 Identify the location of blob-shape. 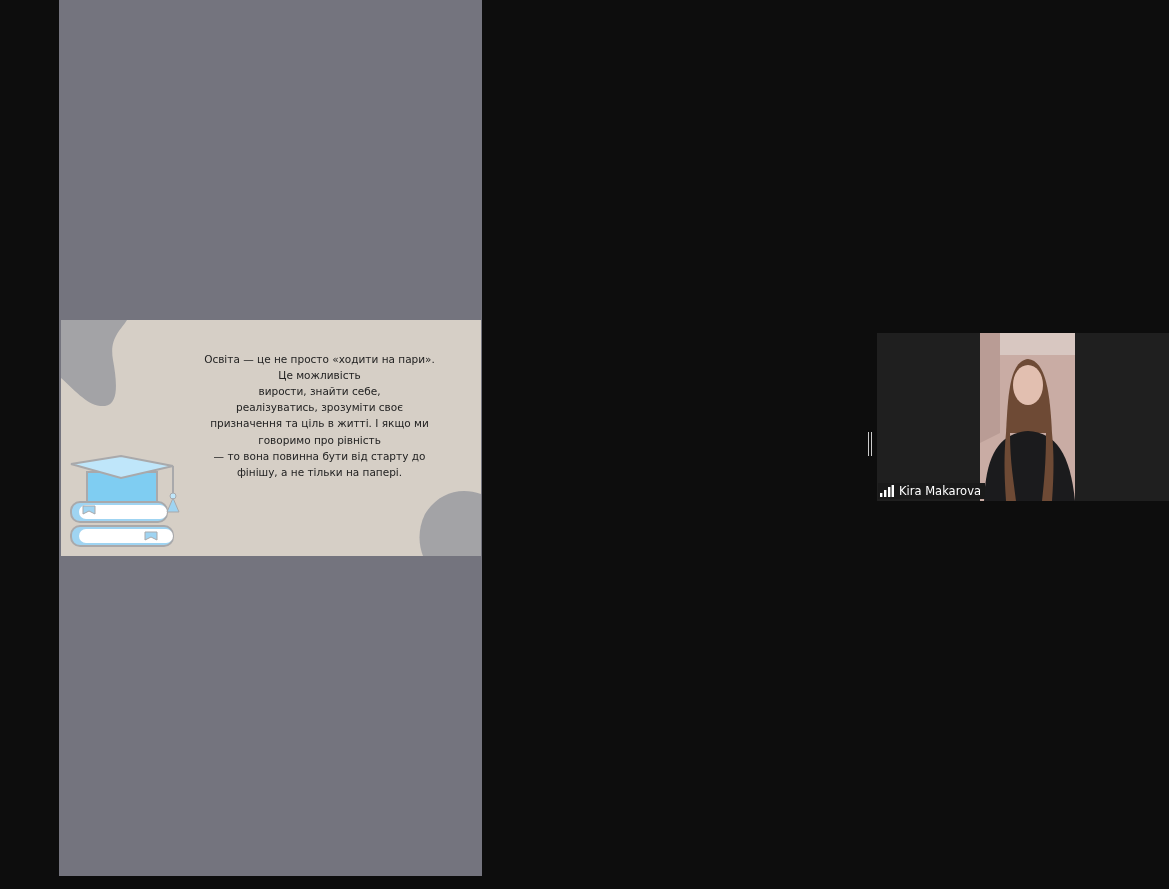
(449, 522).